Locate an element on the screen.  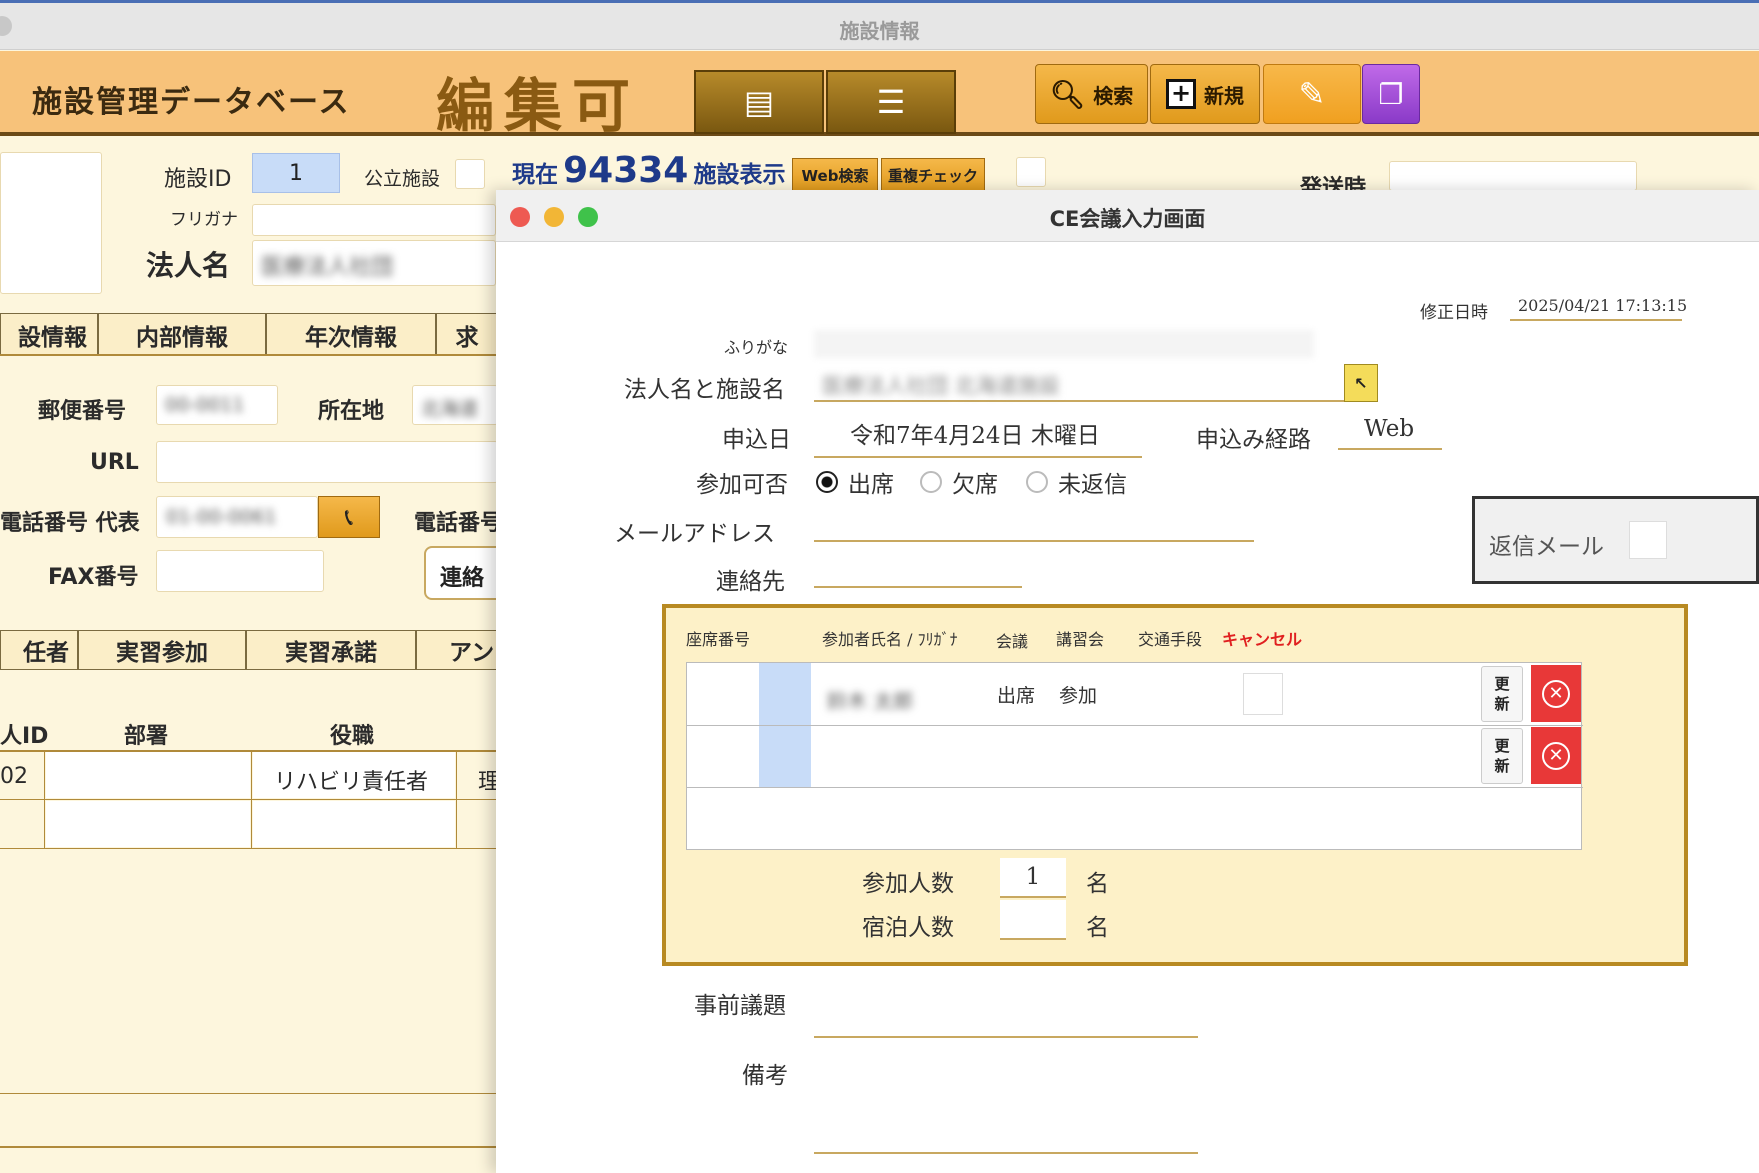
staff-role-cell: リハビリ責任者 is located at coordinates (351, 782).